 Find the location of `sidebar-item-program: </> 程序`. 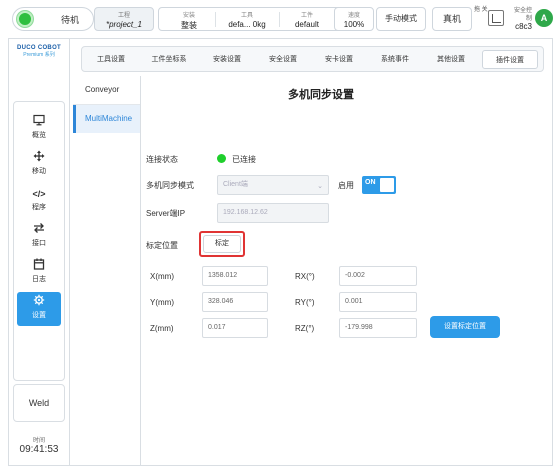

sidebar-item-program: </> 程序 is located at coordinates (39, 201).